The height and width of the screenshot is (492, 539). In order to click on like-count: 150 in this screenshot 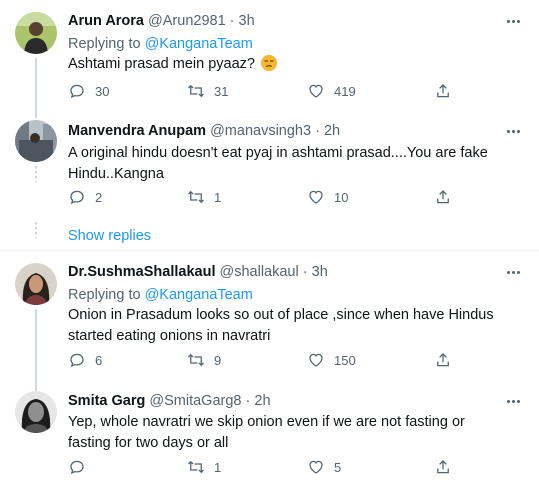, I will do `click(345, 360)`.